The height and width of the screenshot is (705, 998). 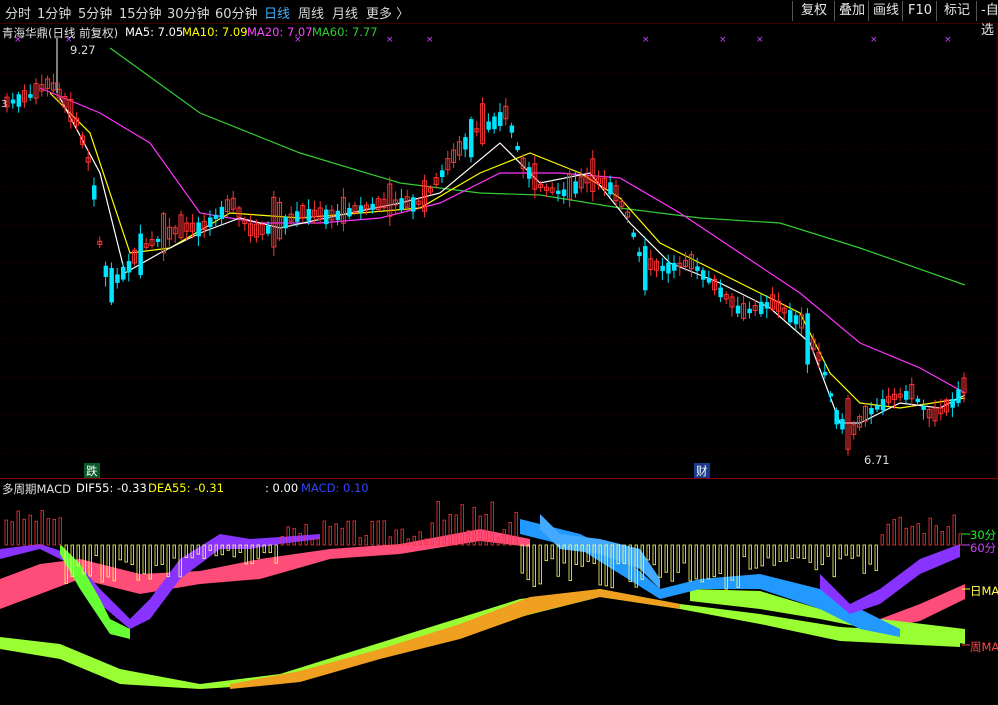 What do you see at coordinates (984, 591) in the screenshot?
I see `label-daily-ma: 日MA` at bounding box center [984, 591].